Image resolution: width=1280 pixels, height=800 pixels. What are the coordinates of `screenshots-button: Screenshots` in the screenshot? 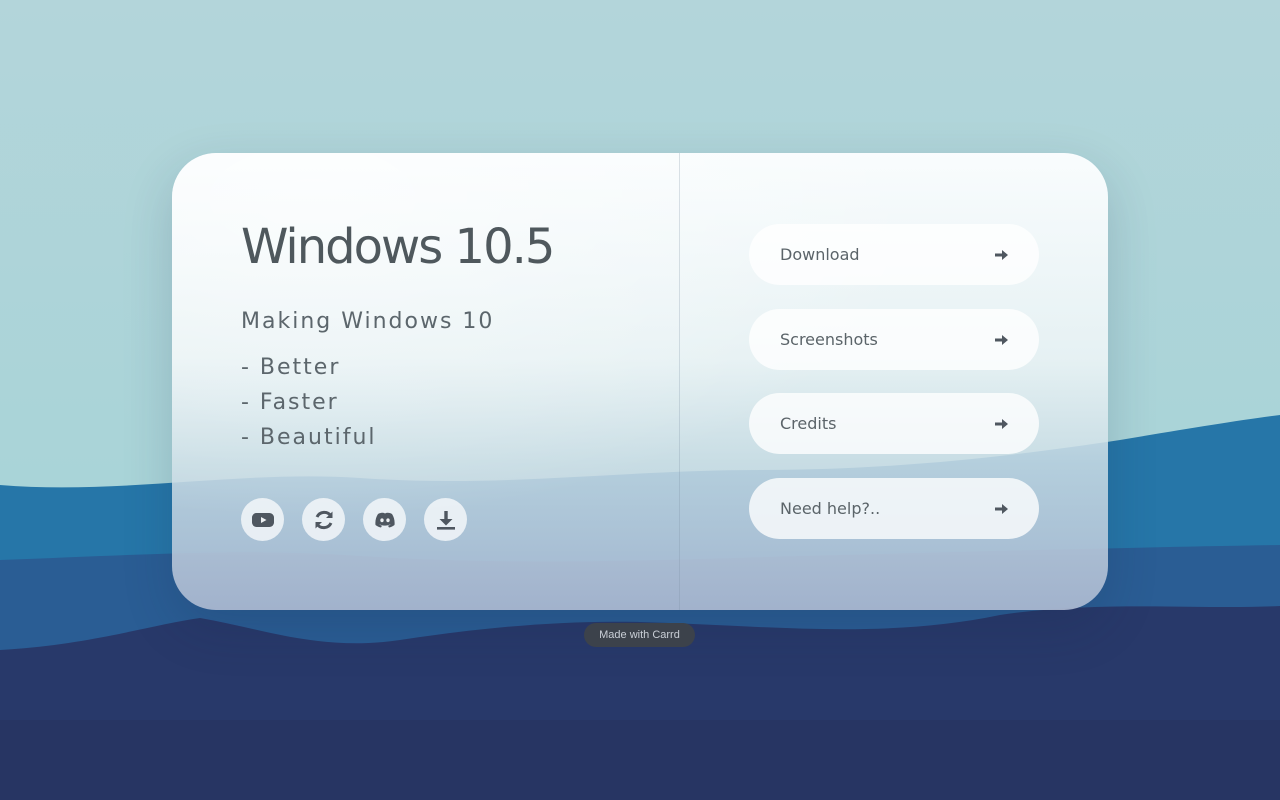 It's located at (894, 339).